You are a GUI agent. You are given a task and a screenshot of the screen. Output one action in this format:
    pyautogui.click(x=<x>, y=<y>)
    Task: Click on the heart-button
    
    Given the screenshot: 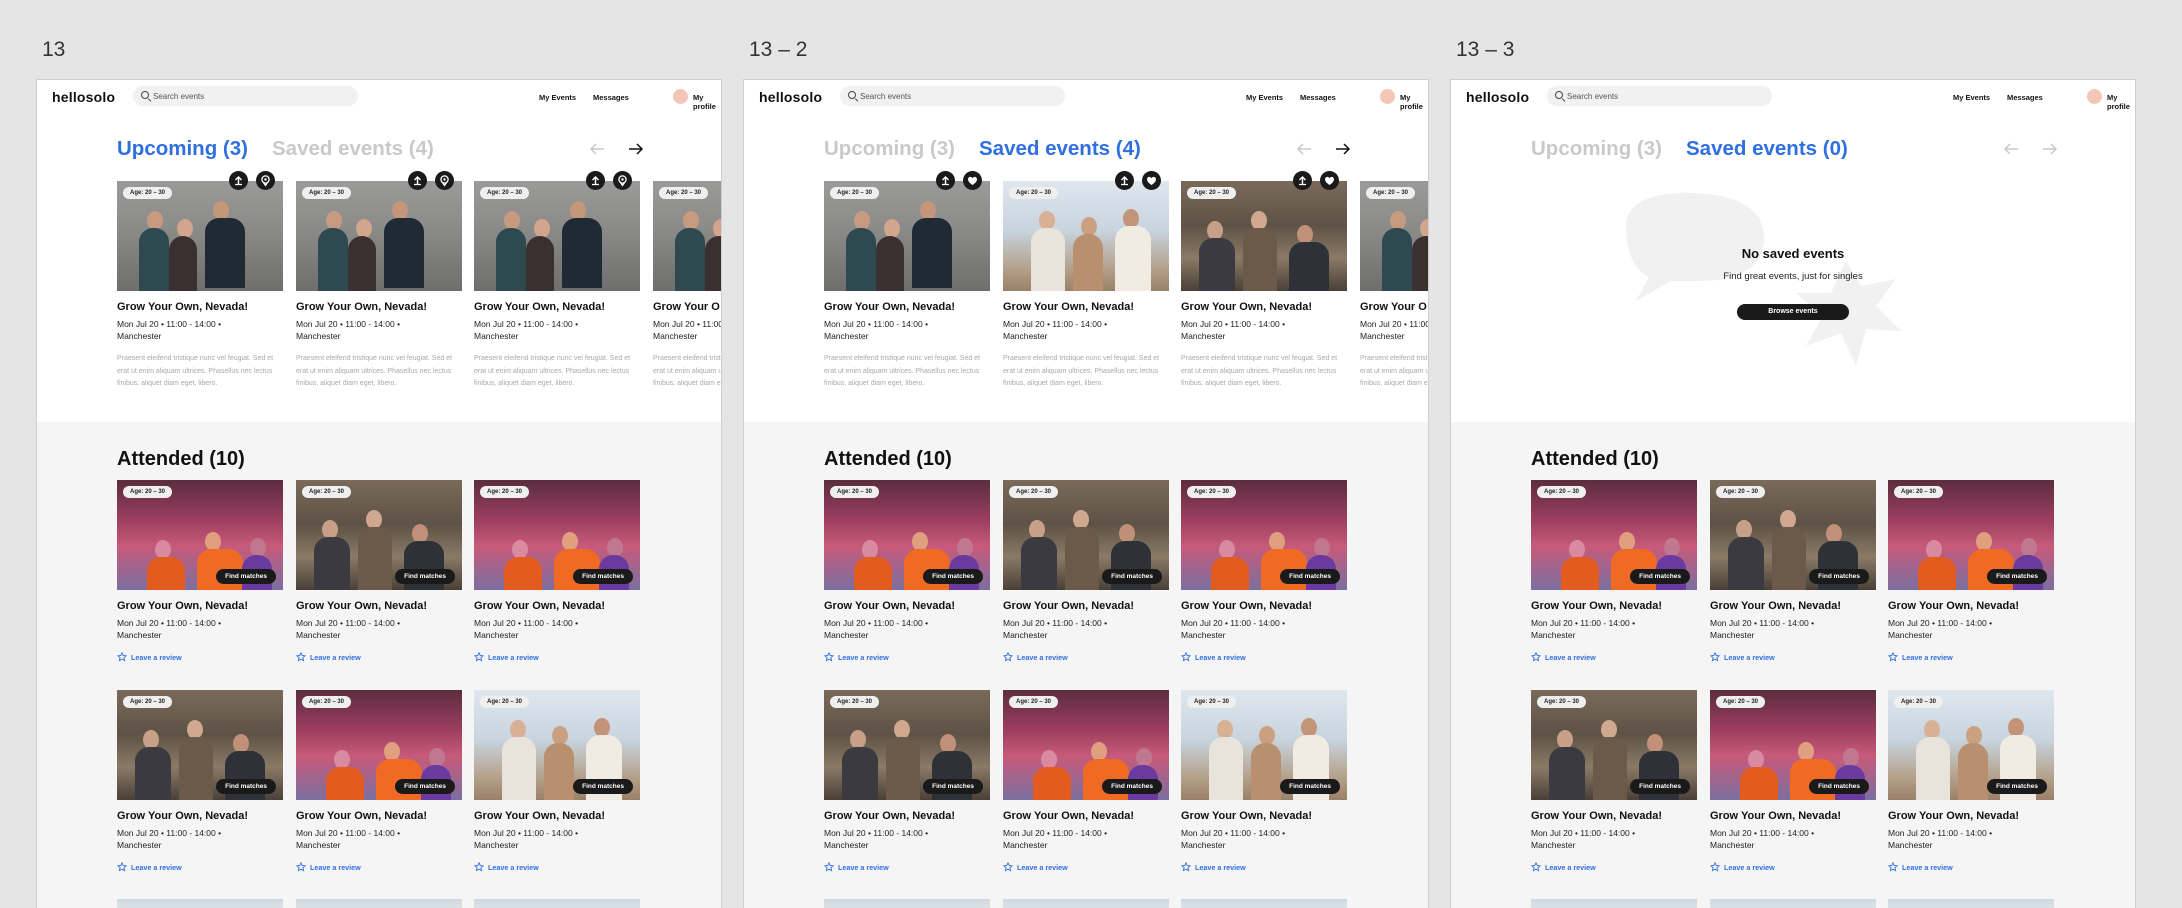 What is the action you would take?
    pyautogui.click(x=972, y=180)
    